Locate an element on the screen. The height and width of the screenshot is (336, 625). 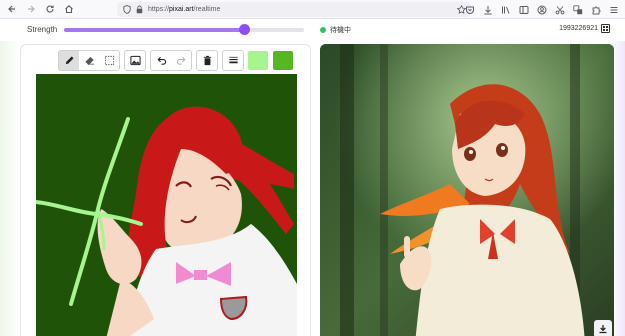
undo-button is located at coordinates (161, 60).